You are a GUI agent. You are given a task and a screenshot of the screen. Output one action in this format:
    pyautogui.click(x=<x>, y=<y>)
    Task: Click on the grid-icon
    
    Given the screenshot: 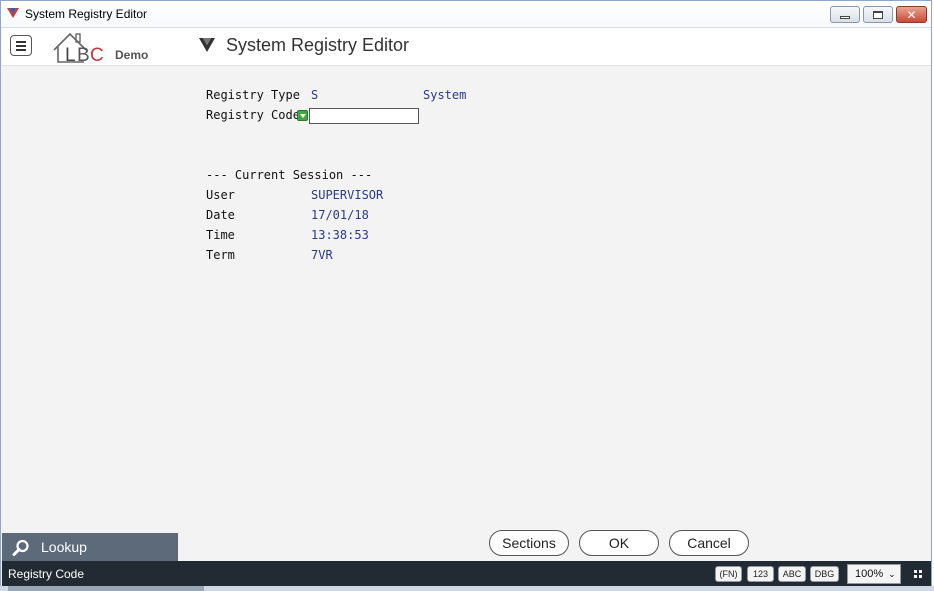 What is the action you would take?
    pyautogui.click(x=918, y=574)
    